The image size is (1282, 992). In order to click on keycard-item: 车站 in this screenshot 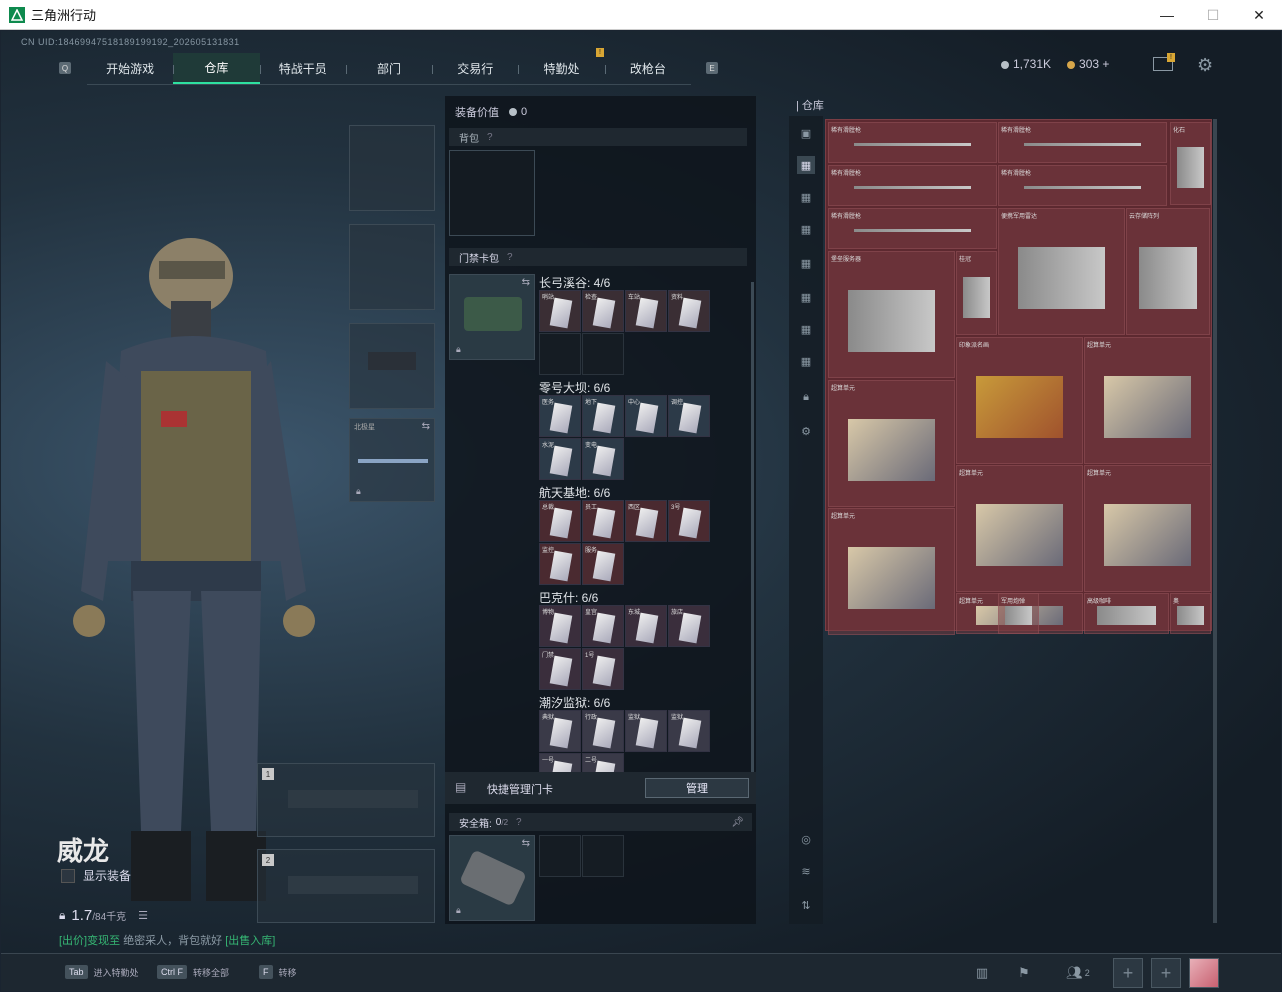, I will do `click(646, 311)`.